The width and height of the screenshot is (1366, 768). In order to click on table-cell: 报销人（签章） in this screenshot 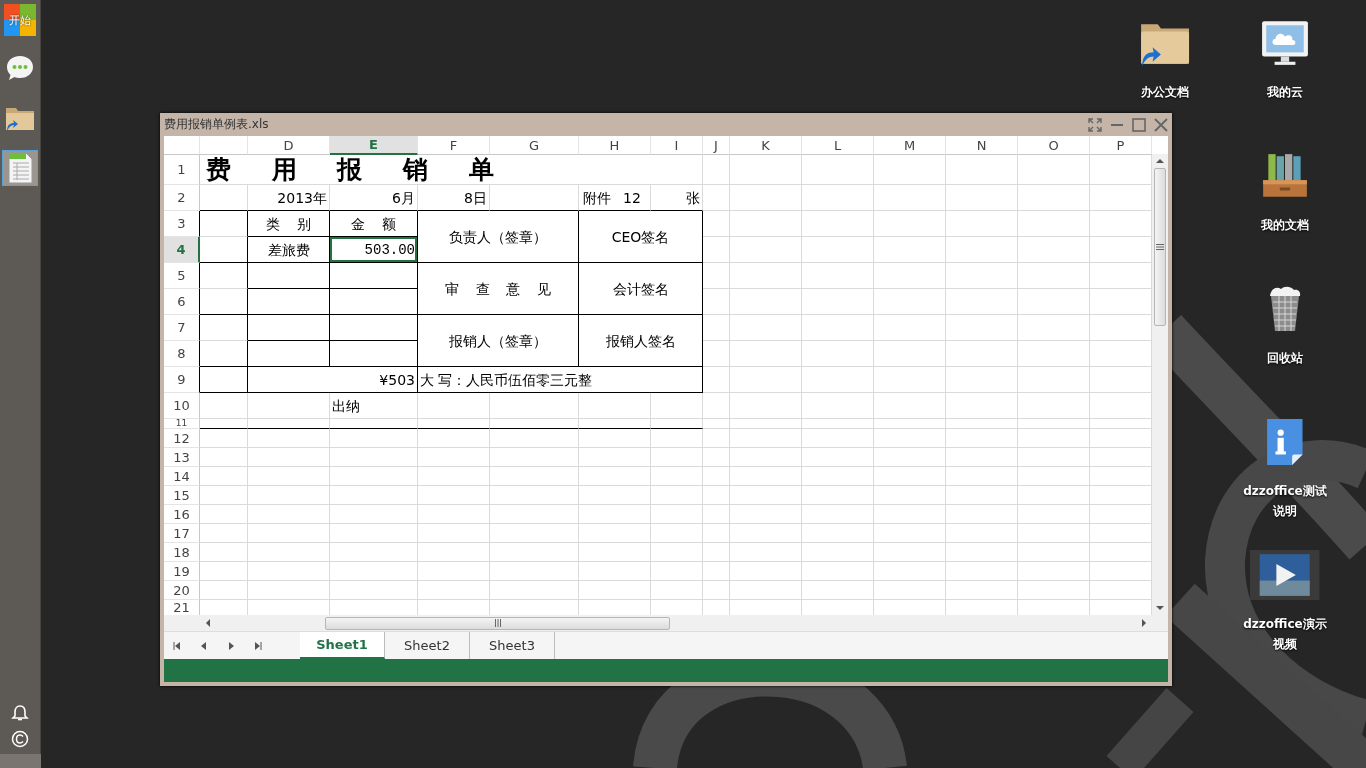, I will do `click(498, 341)`.